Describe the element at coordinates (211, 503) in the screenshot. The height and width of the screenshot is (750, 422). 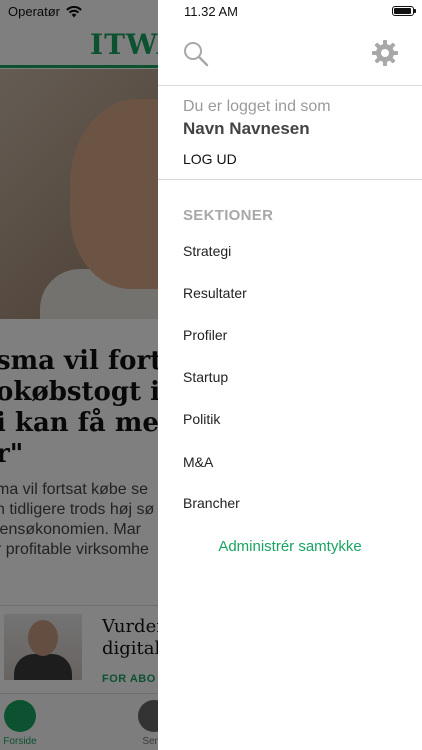
I see `nav-item-brancher: Brancher` at that location.